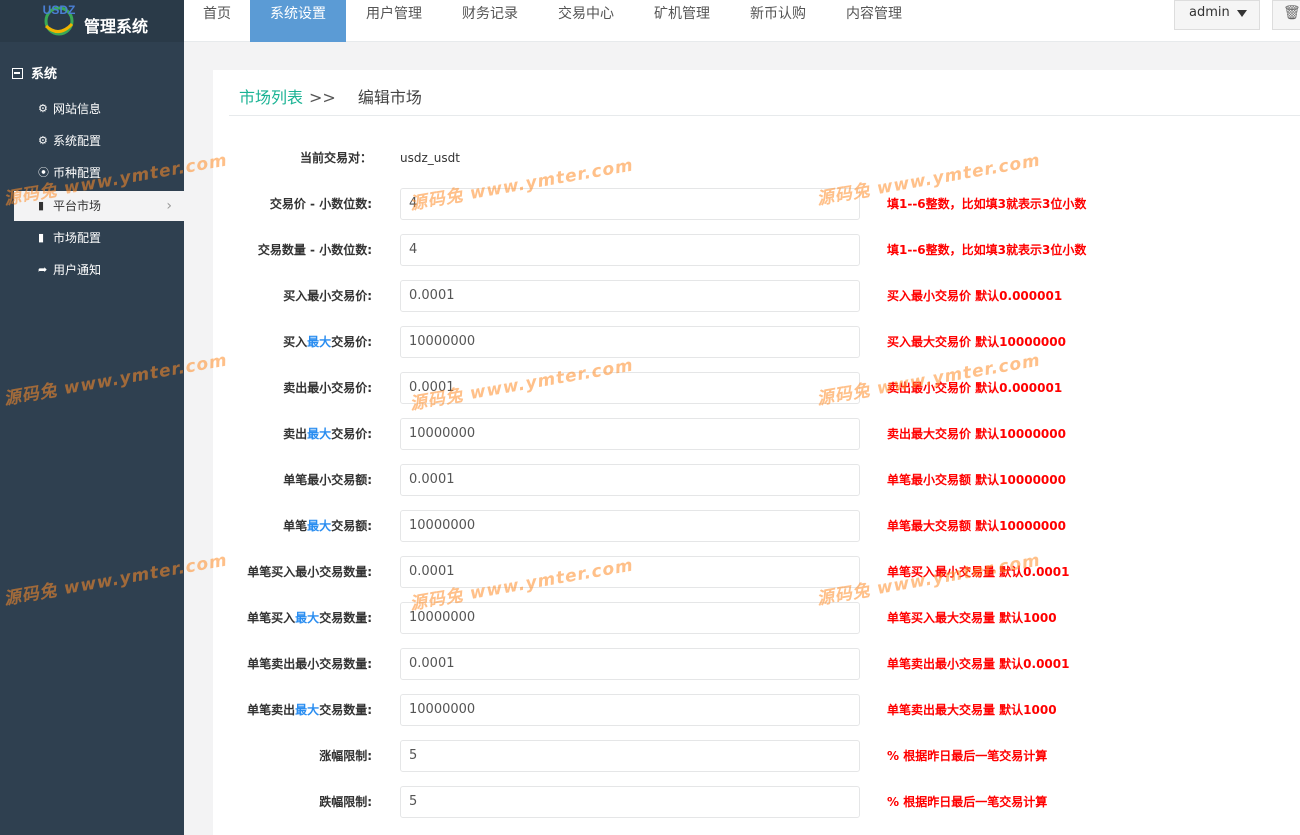  Describe the element at coordinates (77, 173) in the screenshot. I see `sidebar-item-label: 币种配置` at that location.